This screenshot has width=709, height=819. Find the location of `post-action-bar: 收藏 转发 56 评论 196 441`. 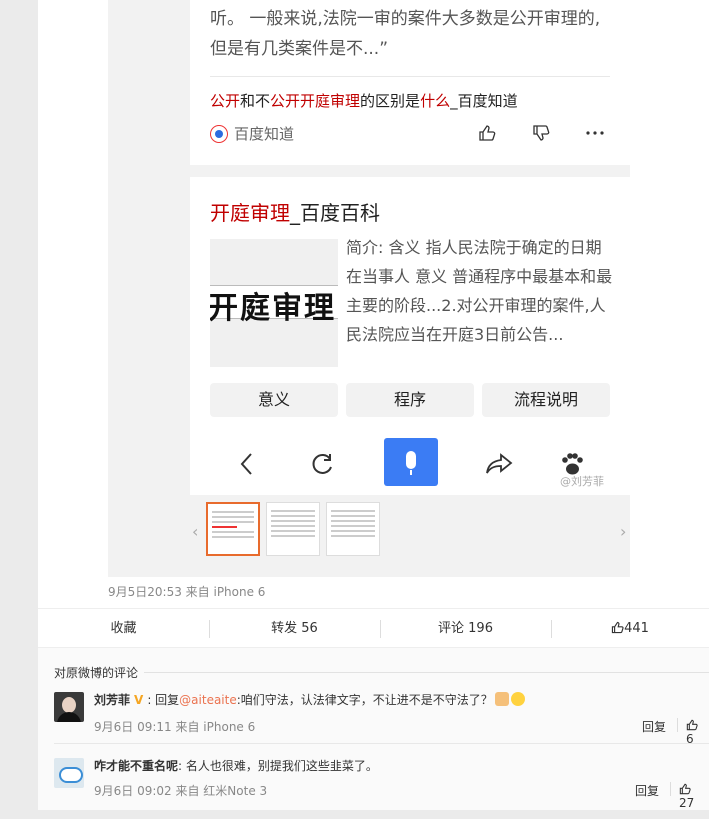

post-action-bar: 收藏 转发 56 评论 196 441 is located at coordinates (373, 628).